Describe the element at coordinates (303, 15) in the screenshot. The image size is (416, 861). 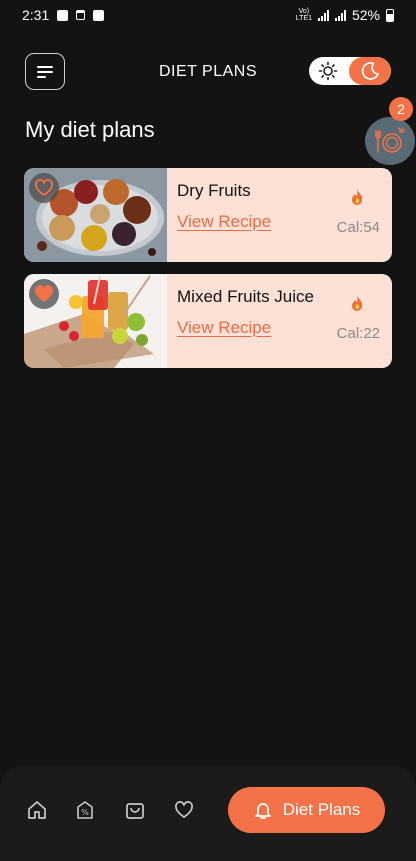
I see `volte-icon: Vo) LTE1` at that location.